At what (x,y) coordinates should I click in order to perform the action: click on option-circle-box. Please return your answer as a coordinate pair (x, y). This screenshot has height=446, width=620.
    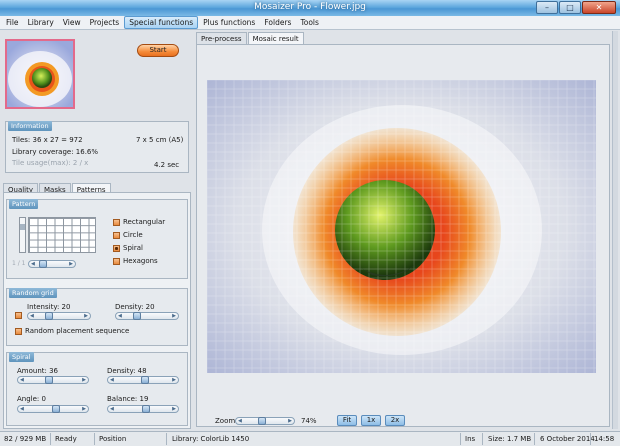
    Looking at the image, I should click on (116, 235).